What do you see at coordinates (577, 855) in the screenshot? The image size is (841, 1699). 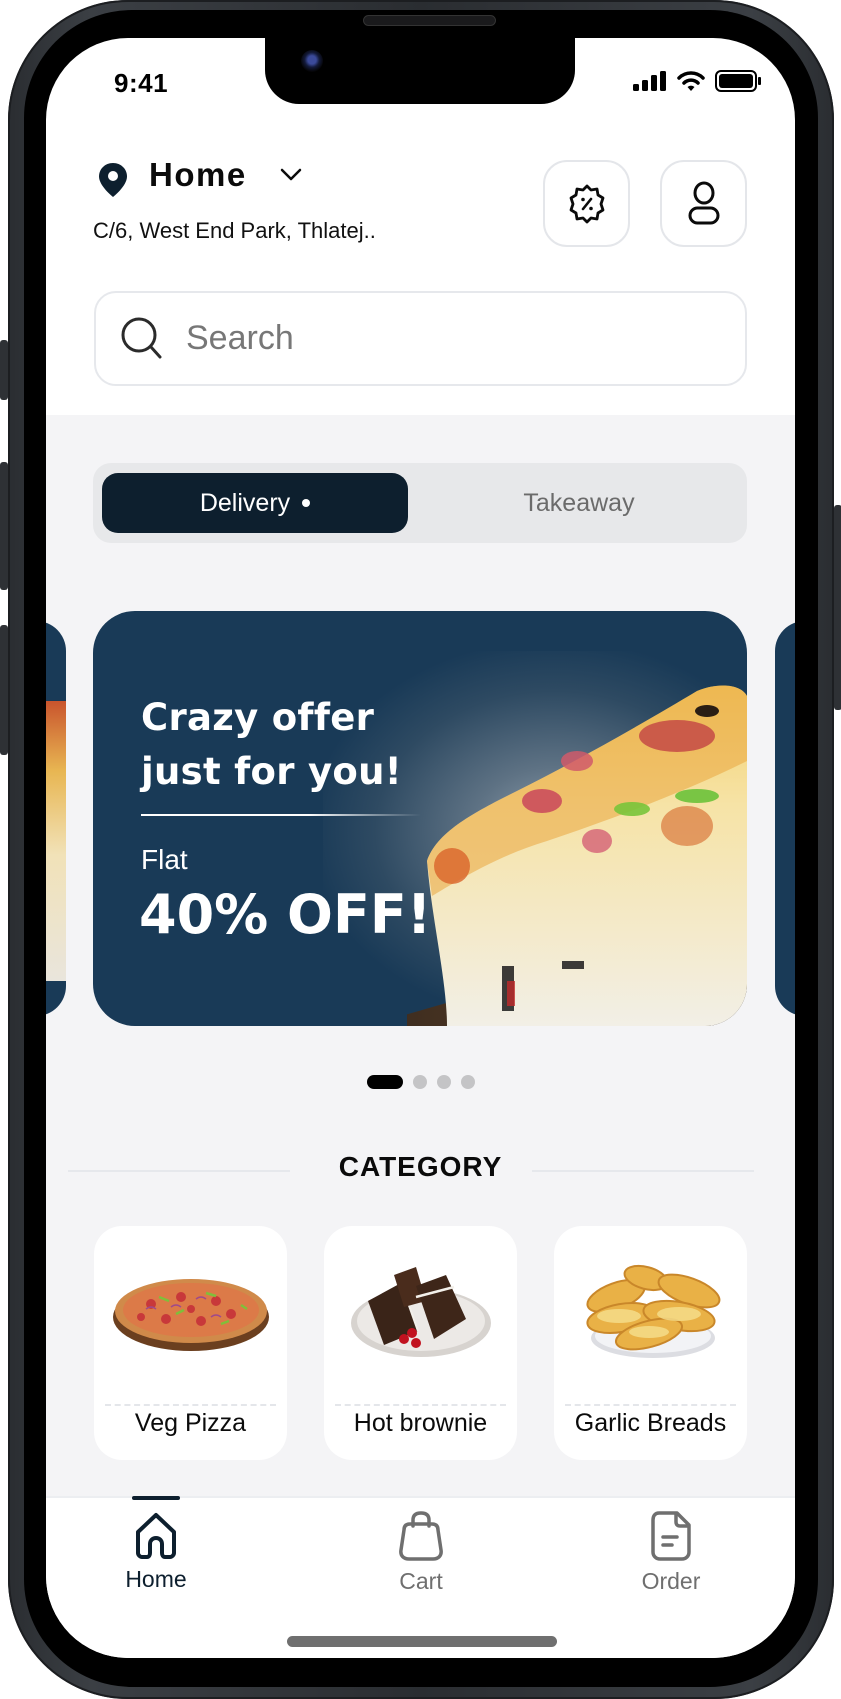 I see `cheese-pizza-image` at bounding box center [577, 855].